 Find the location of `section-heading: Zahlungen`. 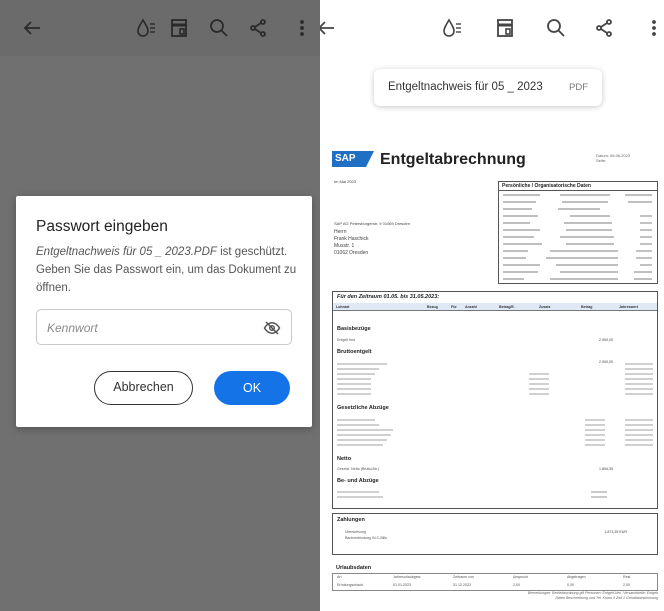

section-heading: Zahlungen is located at coordinates (351, 520).